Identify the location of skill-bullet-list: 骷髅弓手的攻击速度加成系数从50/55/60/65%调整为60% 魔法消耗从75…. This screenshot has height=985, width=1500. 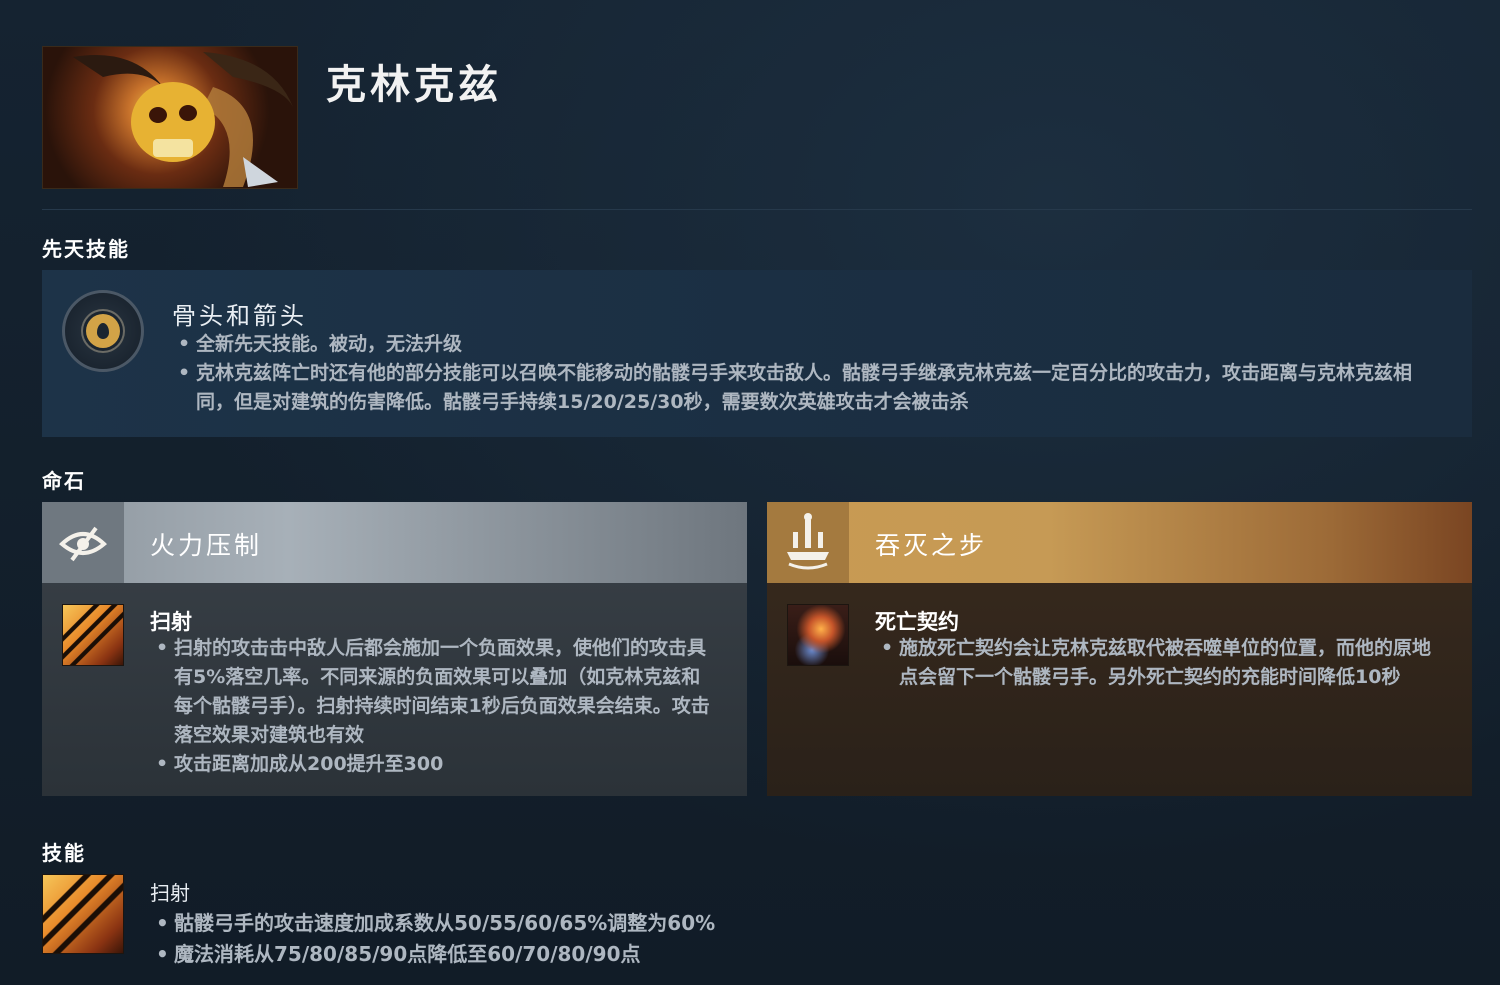
(602, 939).